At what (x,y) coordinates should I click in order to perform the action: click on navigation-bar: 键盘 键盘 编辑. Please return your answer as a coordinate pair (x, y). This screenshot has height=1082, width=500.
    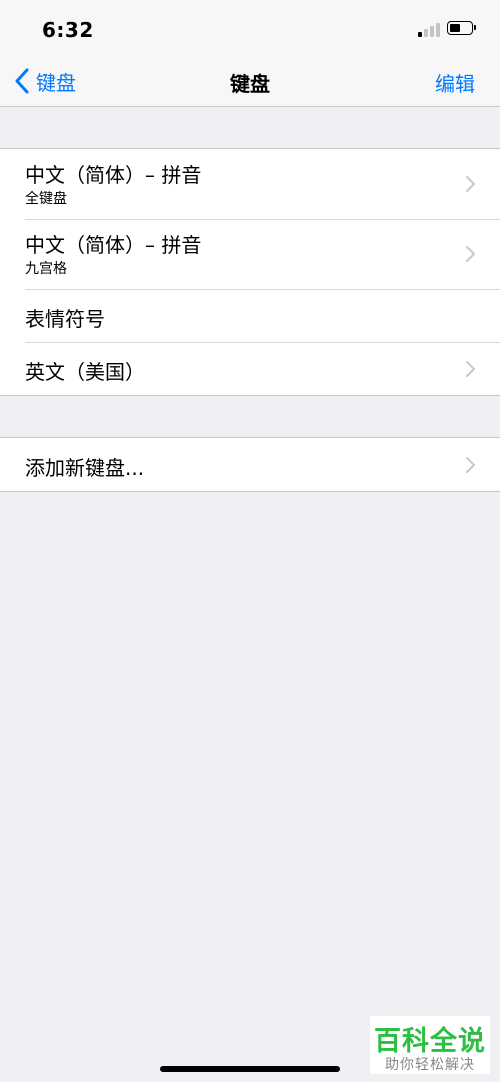
    Looking at the image, I should click on (250, 81).